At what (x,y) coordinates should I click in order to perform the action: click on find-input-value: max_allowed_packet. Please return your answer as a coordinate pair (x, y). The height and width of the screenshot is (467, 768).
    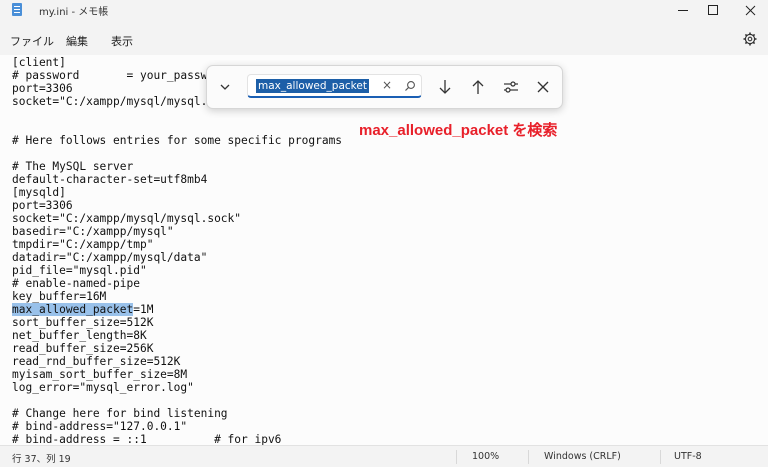
    Looking at the image, I should click on (312, 86).